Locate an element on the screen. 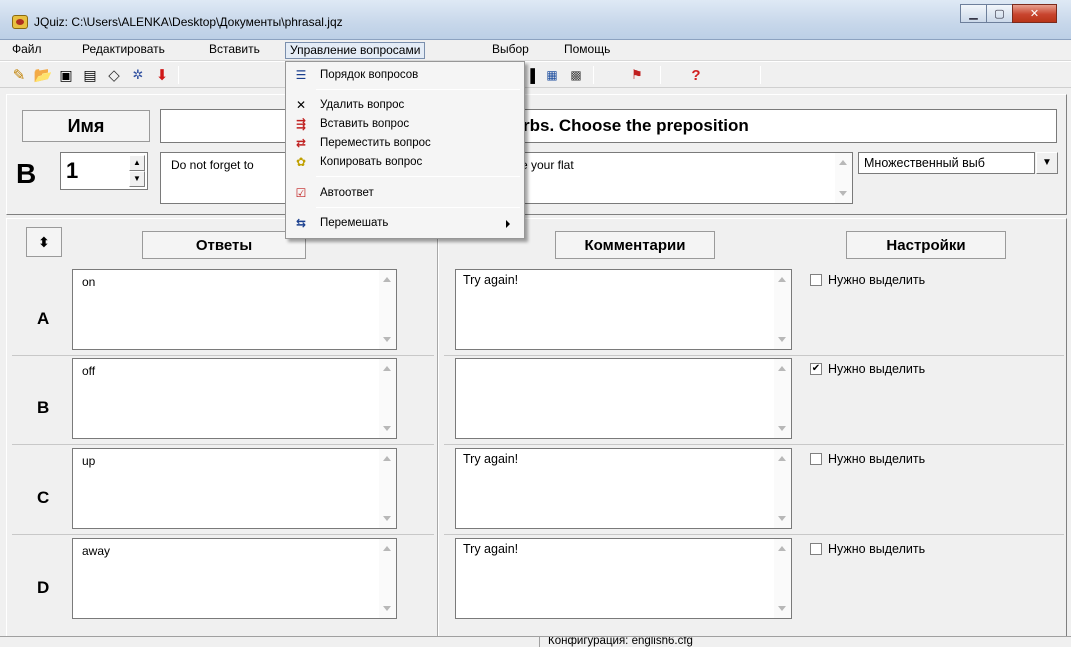 The height and width of the screenshot is (647, 1071). sort-updown-button: ⬍ is located at coordinates (44, 242).